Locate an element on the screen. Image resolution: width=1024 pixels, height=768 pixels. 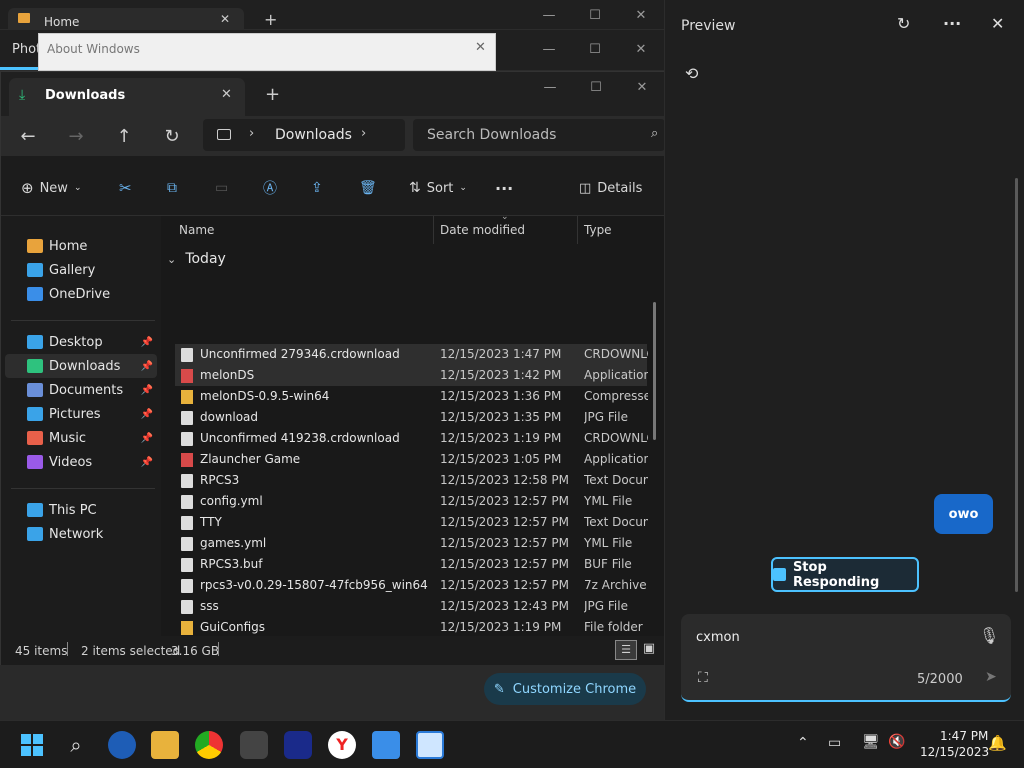
panel-scrollbar is located at coordinates (1016, 385).